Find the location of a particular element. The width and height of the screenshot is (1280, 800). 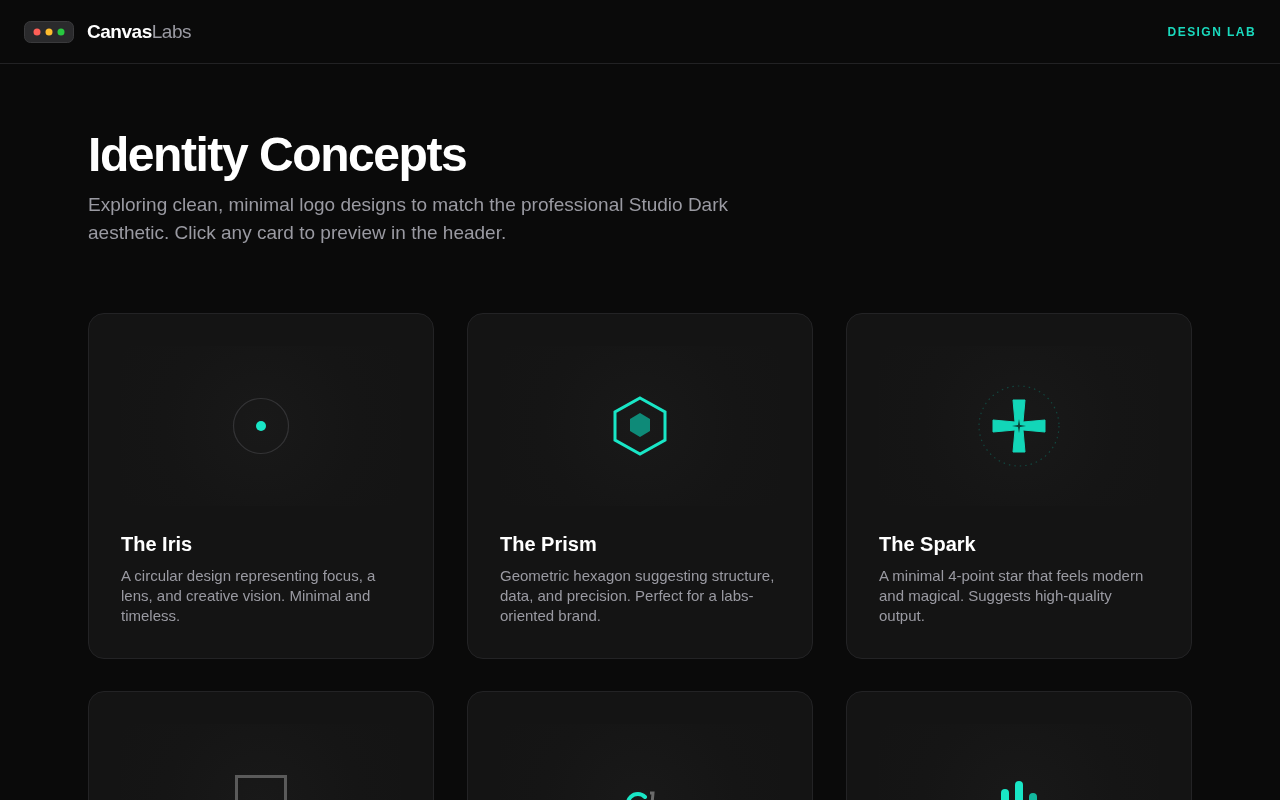

sparkle-icon is located at coordinates (1019, 426).